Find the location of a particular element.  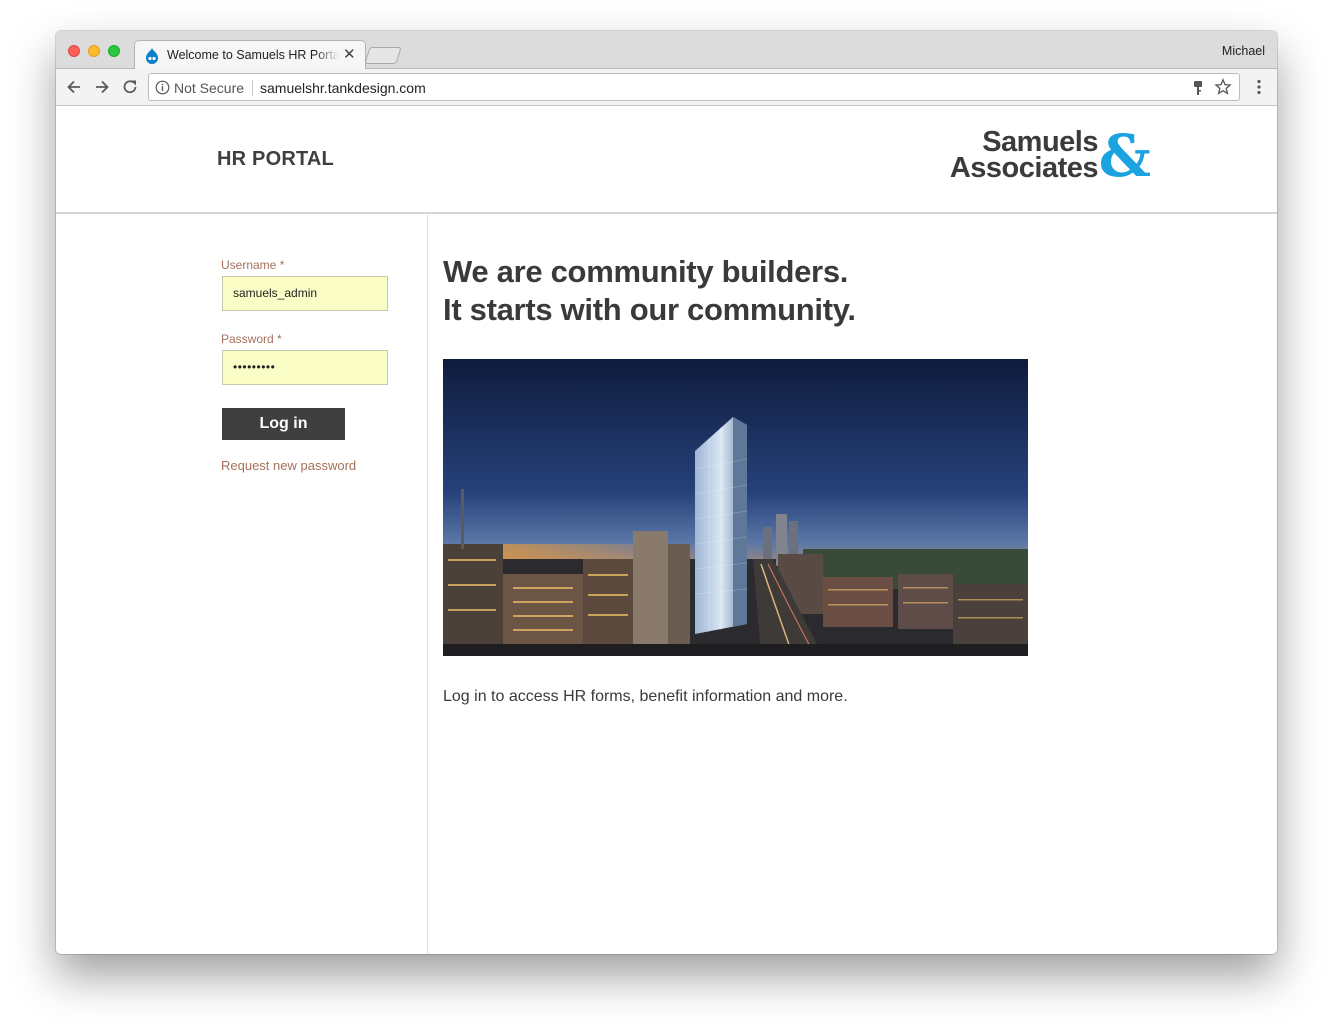

security-status: Not Secure is located at coordinates (209, 88).